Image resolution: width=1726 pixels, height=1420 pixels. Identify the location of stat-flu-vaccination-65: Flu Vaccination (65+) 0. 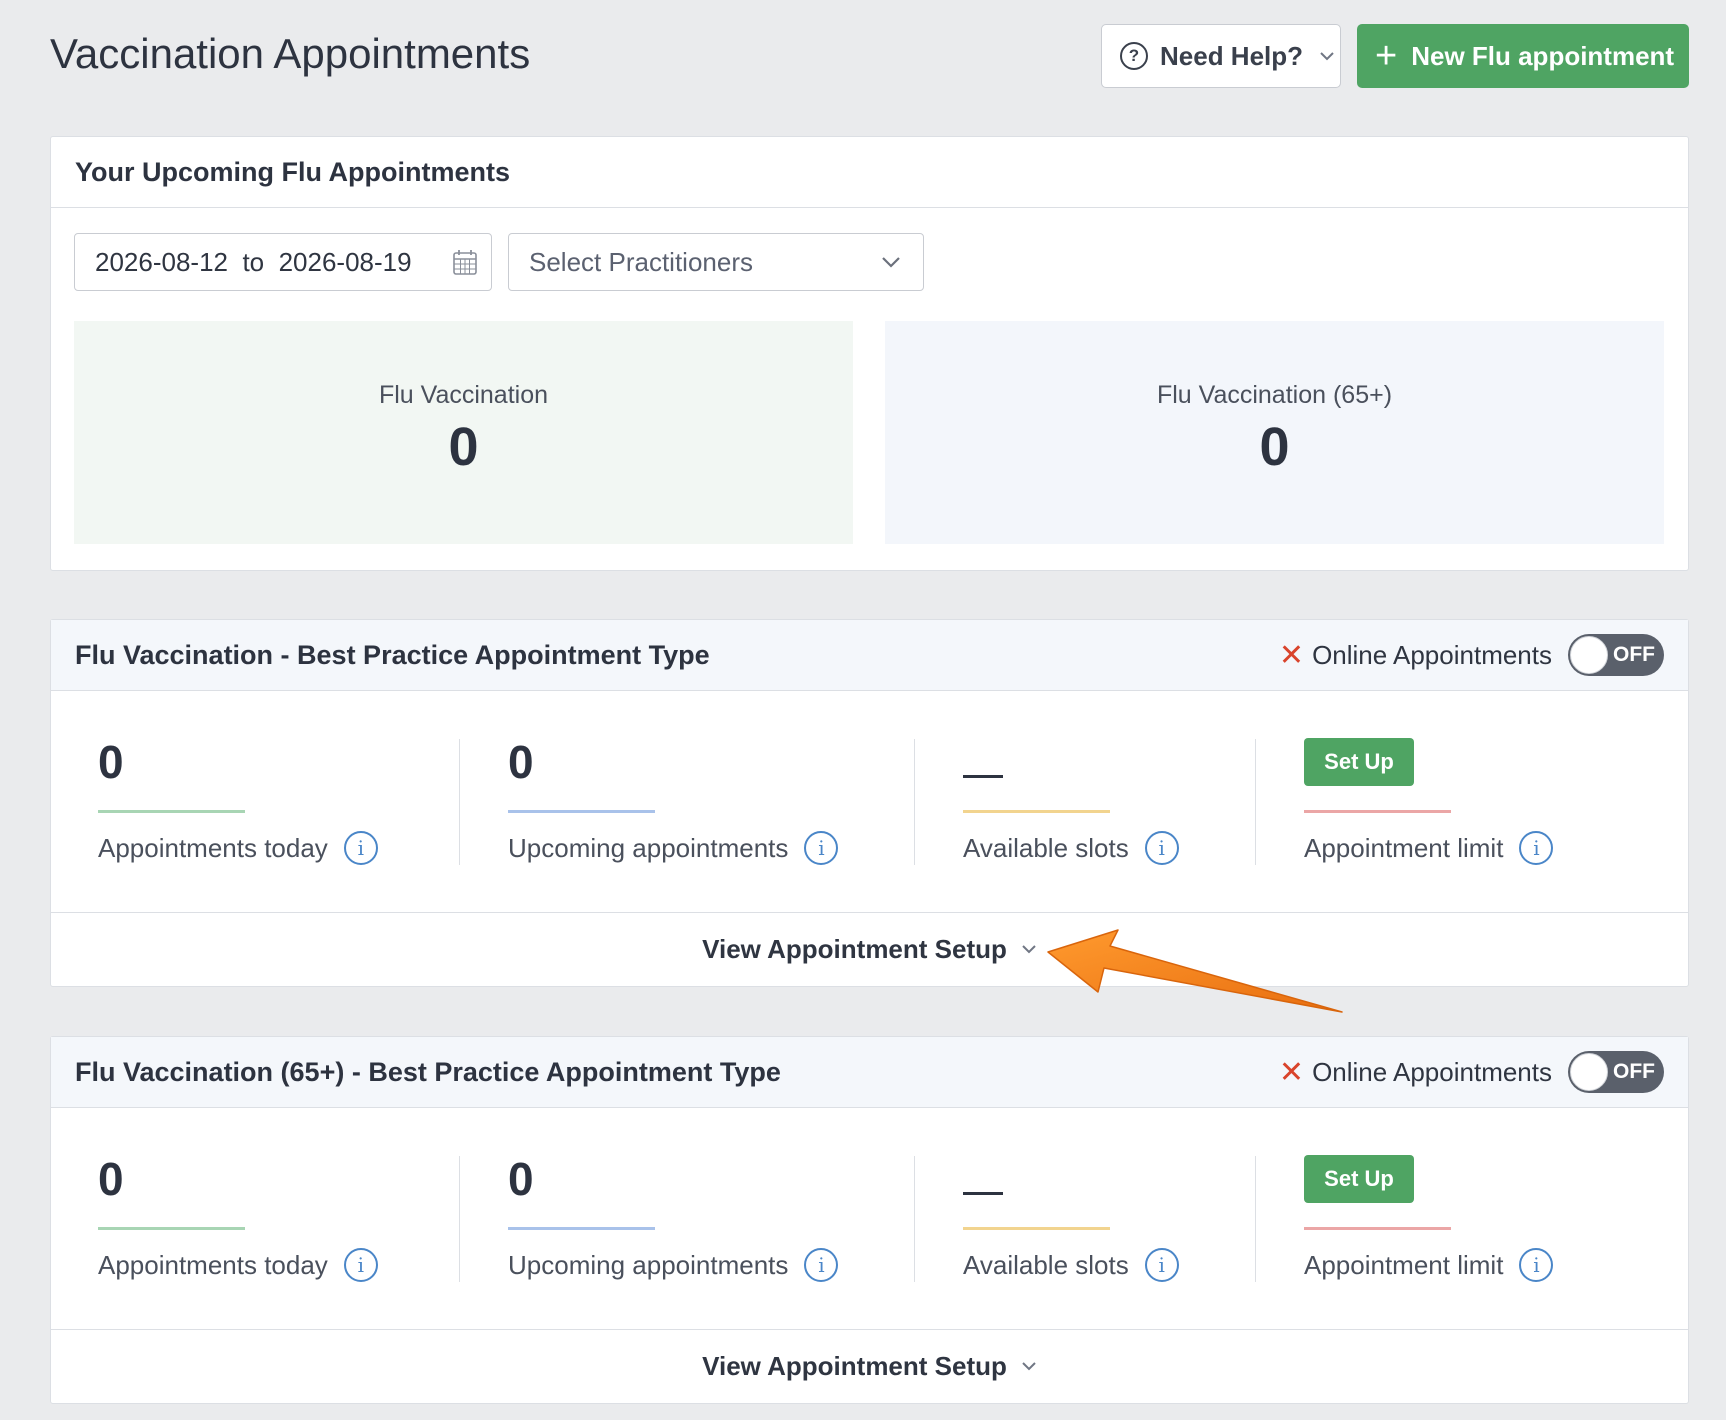
(1274, 432).